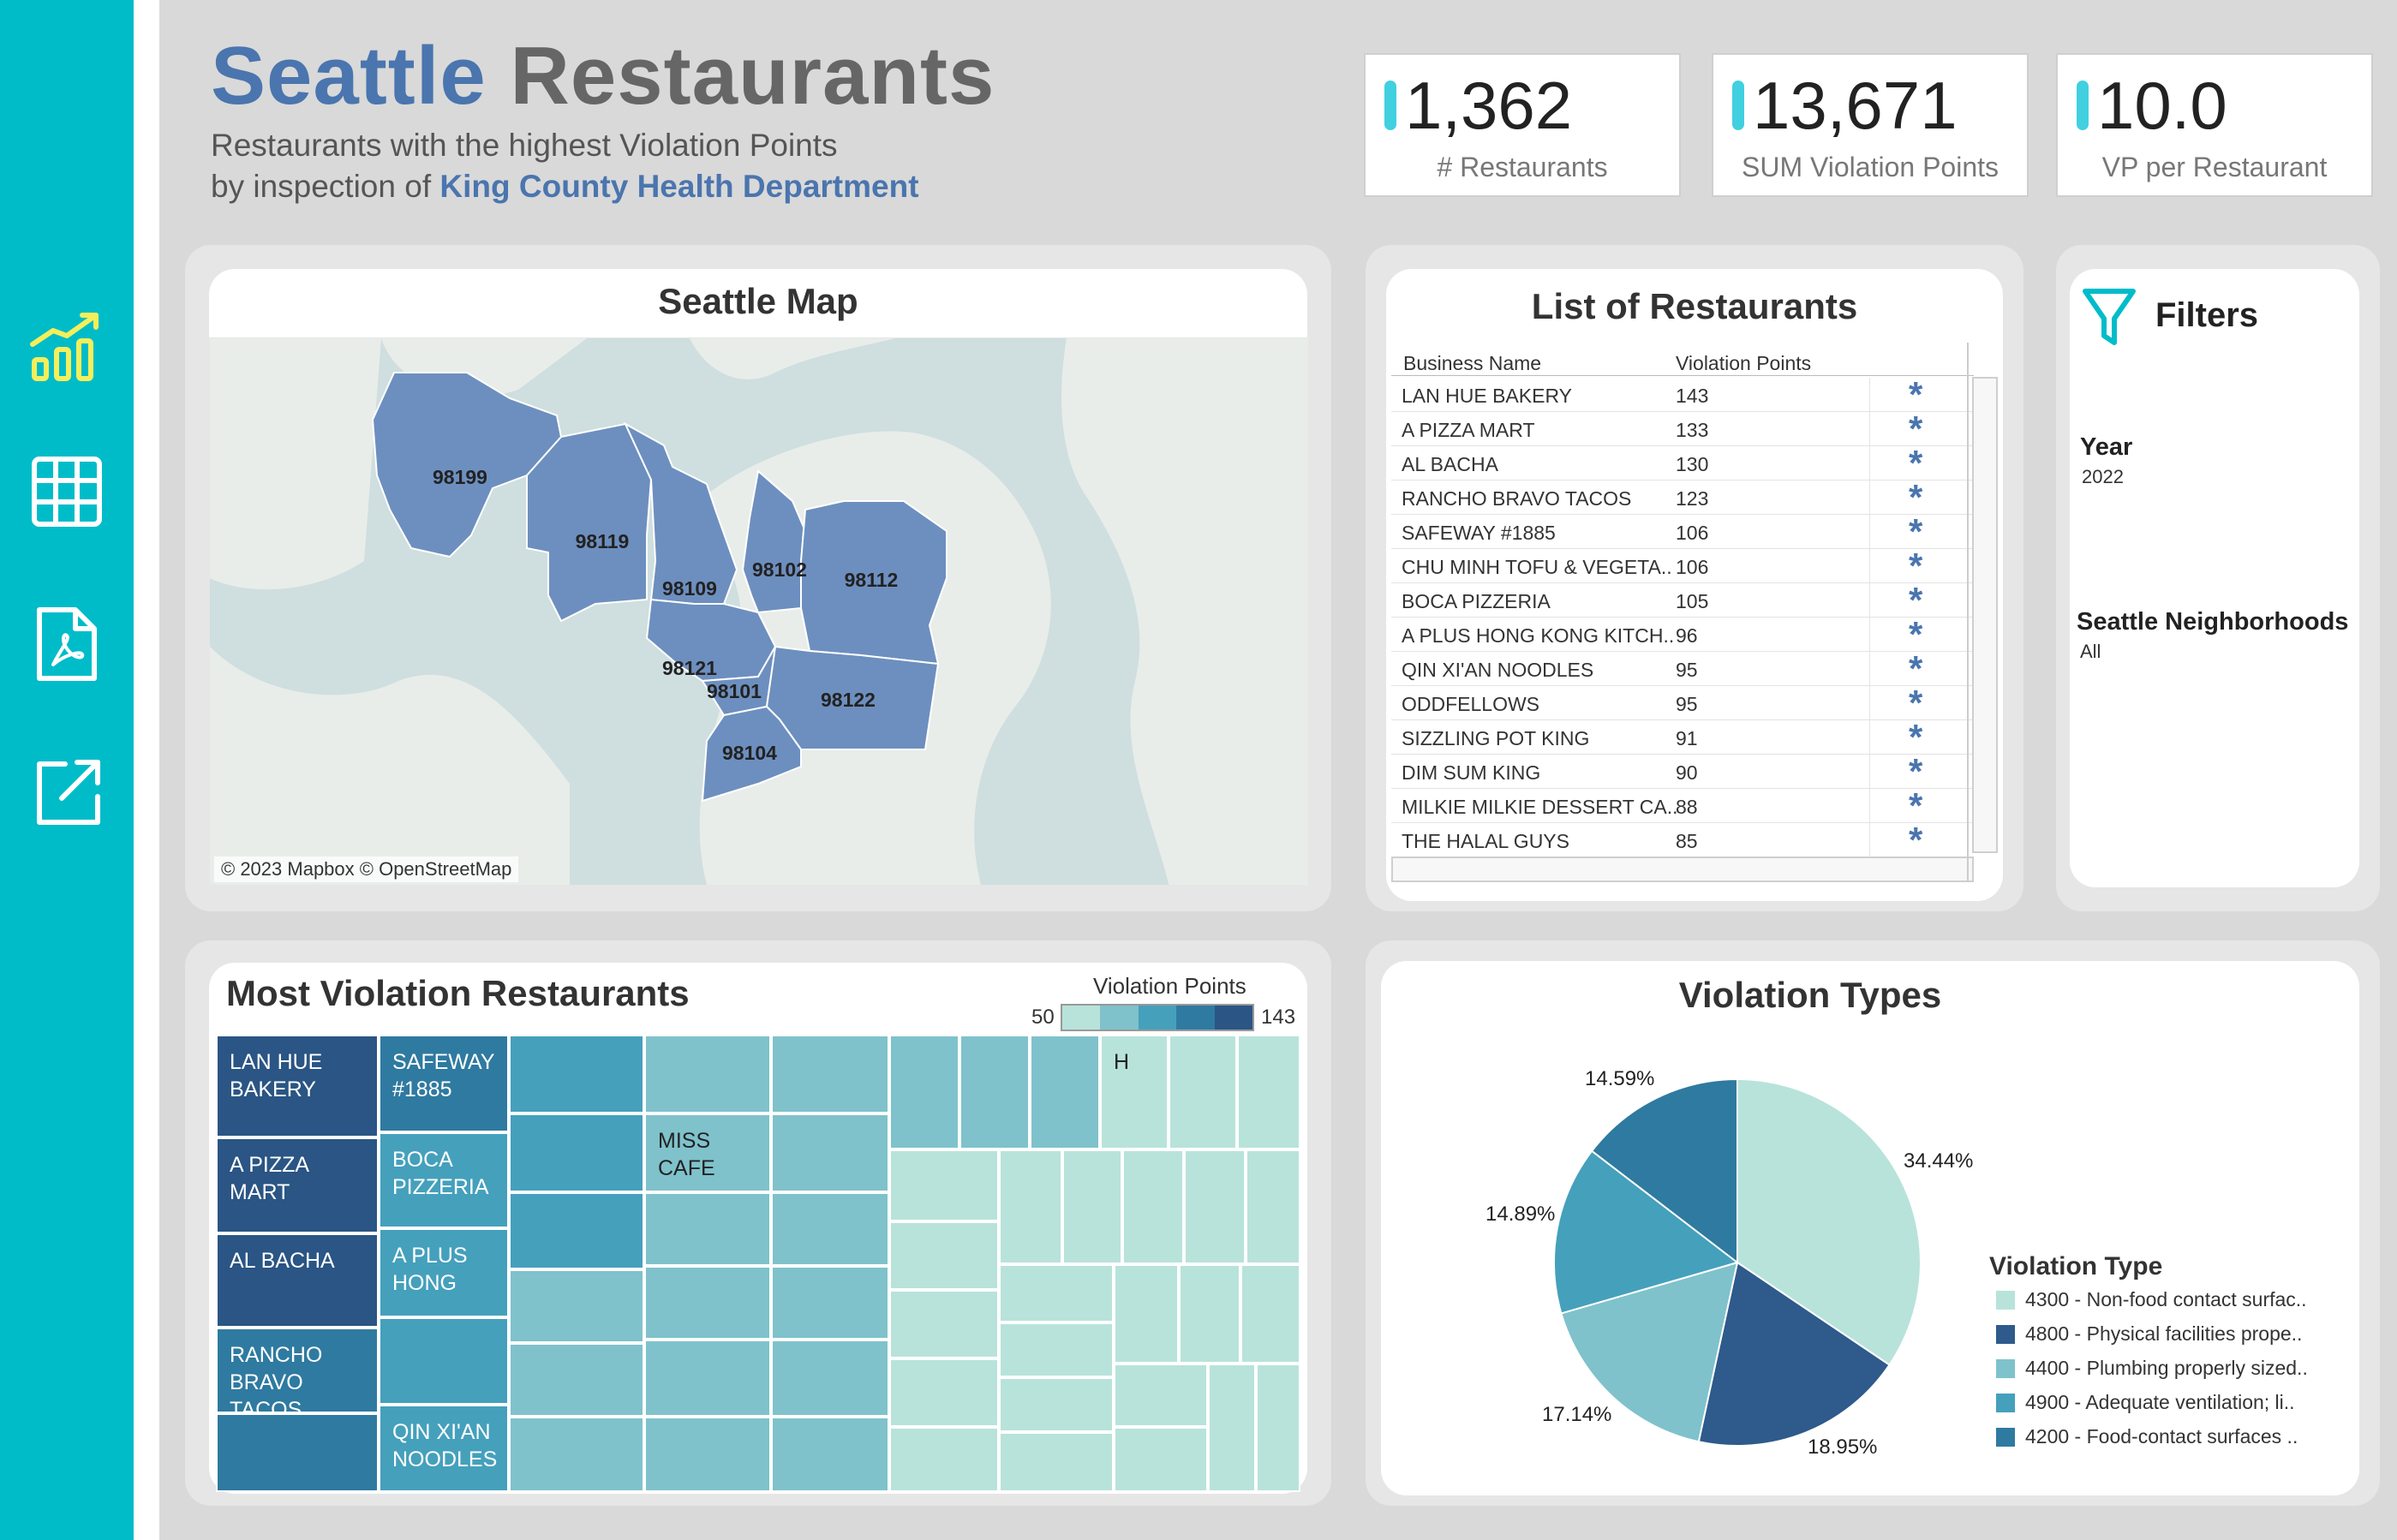 The image size is (2397, 1540). I want to click on treemap-cell: QIN XI'AN NOODLES, so click(444, 1448).